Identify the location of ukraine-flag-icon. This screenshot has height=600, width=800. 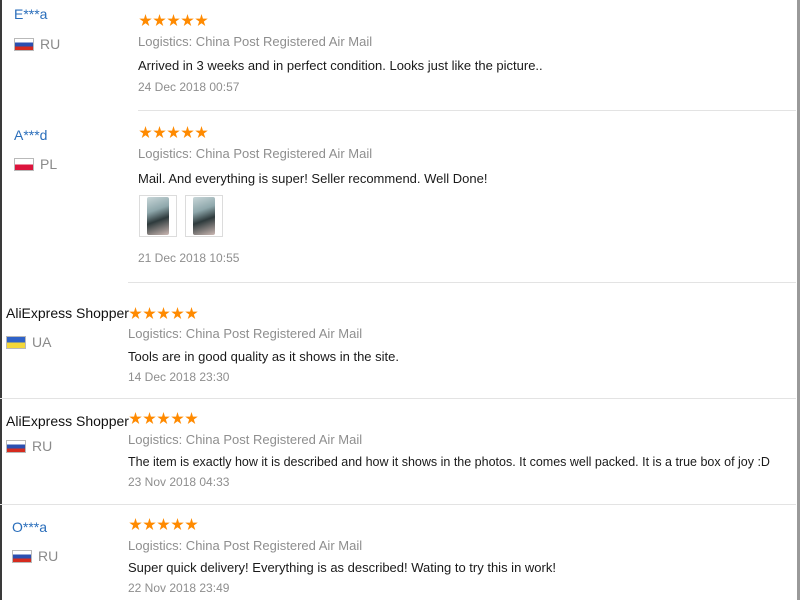
(16, 342).